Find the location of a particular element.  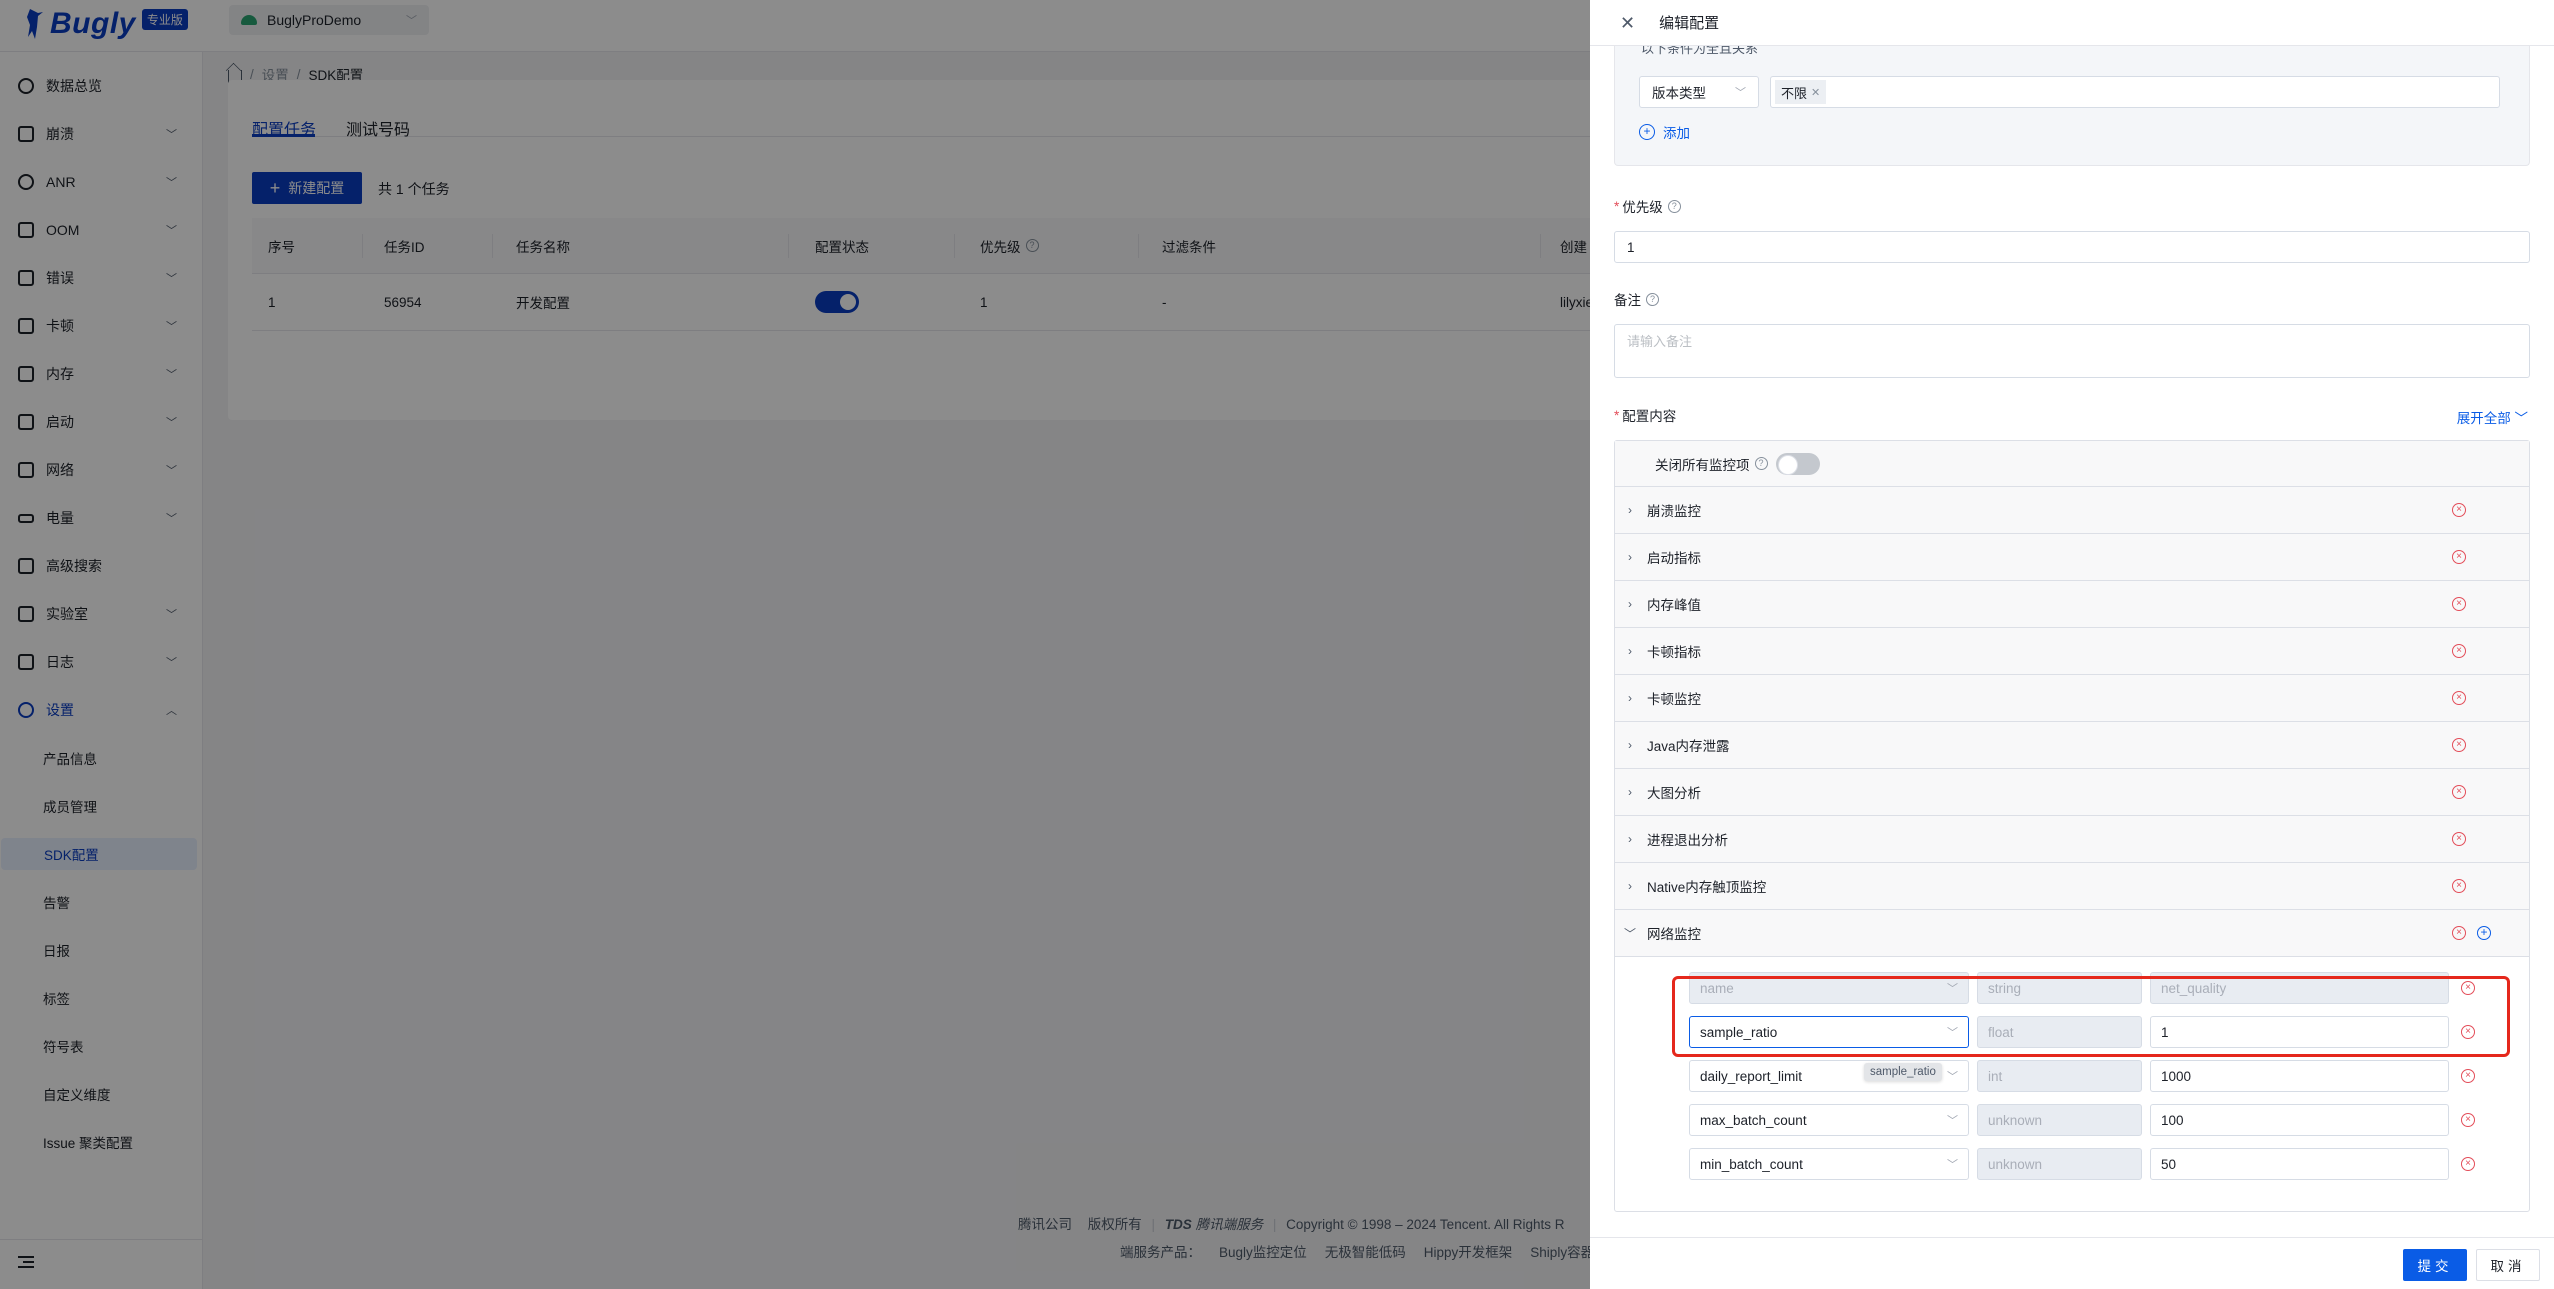

config-content-label: * 配置内容 is located at coordinates (1645, 415).